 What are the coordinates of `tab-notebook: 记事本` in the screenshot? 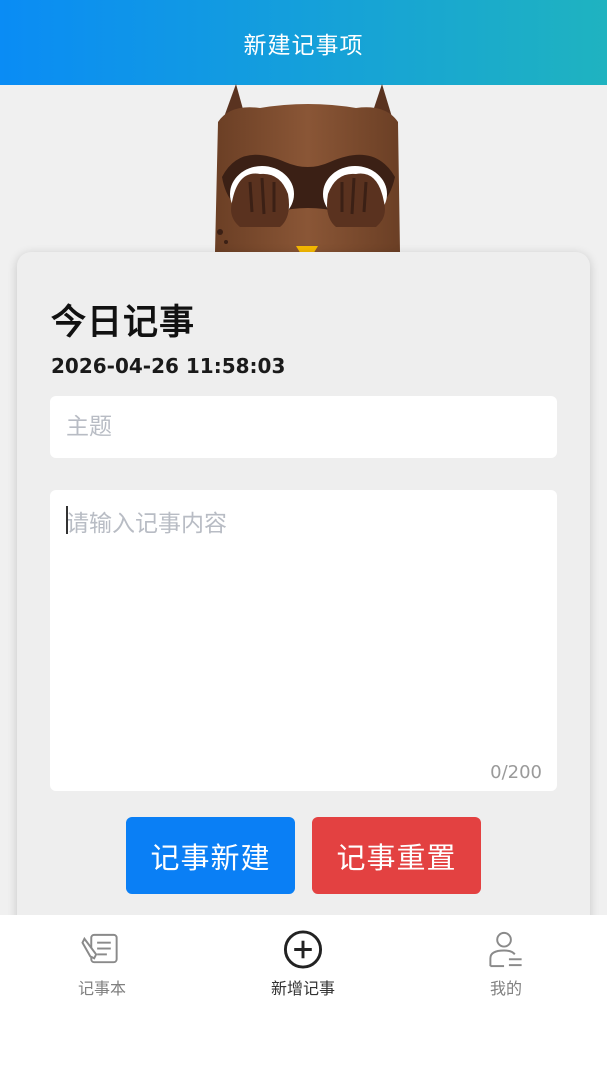 It's located at (102, 964).